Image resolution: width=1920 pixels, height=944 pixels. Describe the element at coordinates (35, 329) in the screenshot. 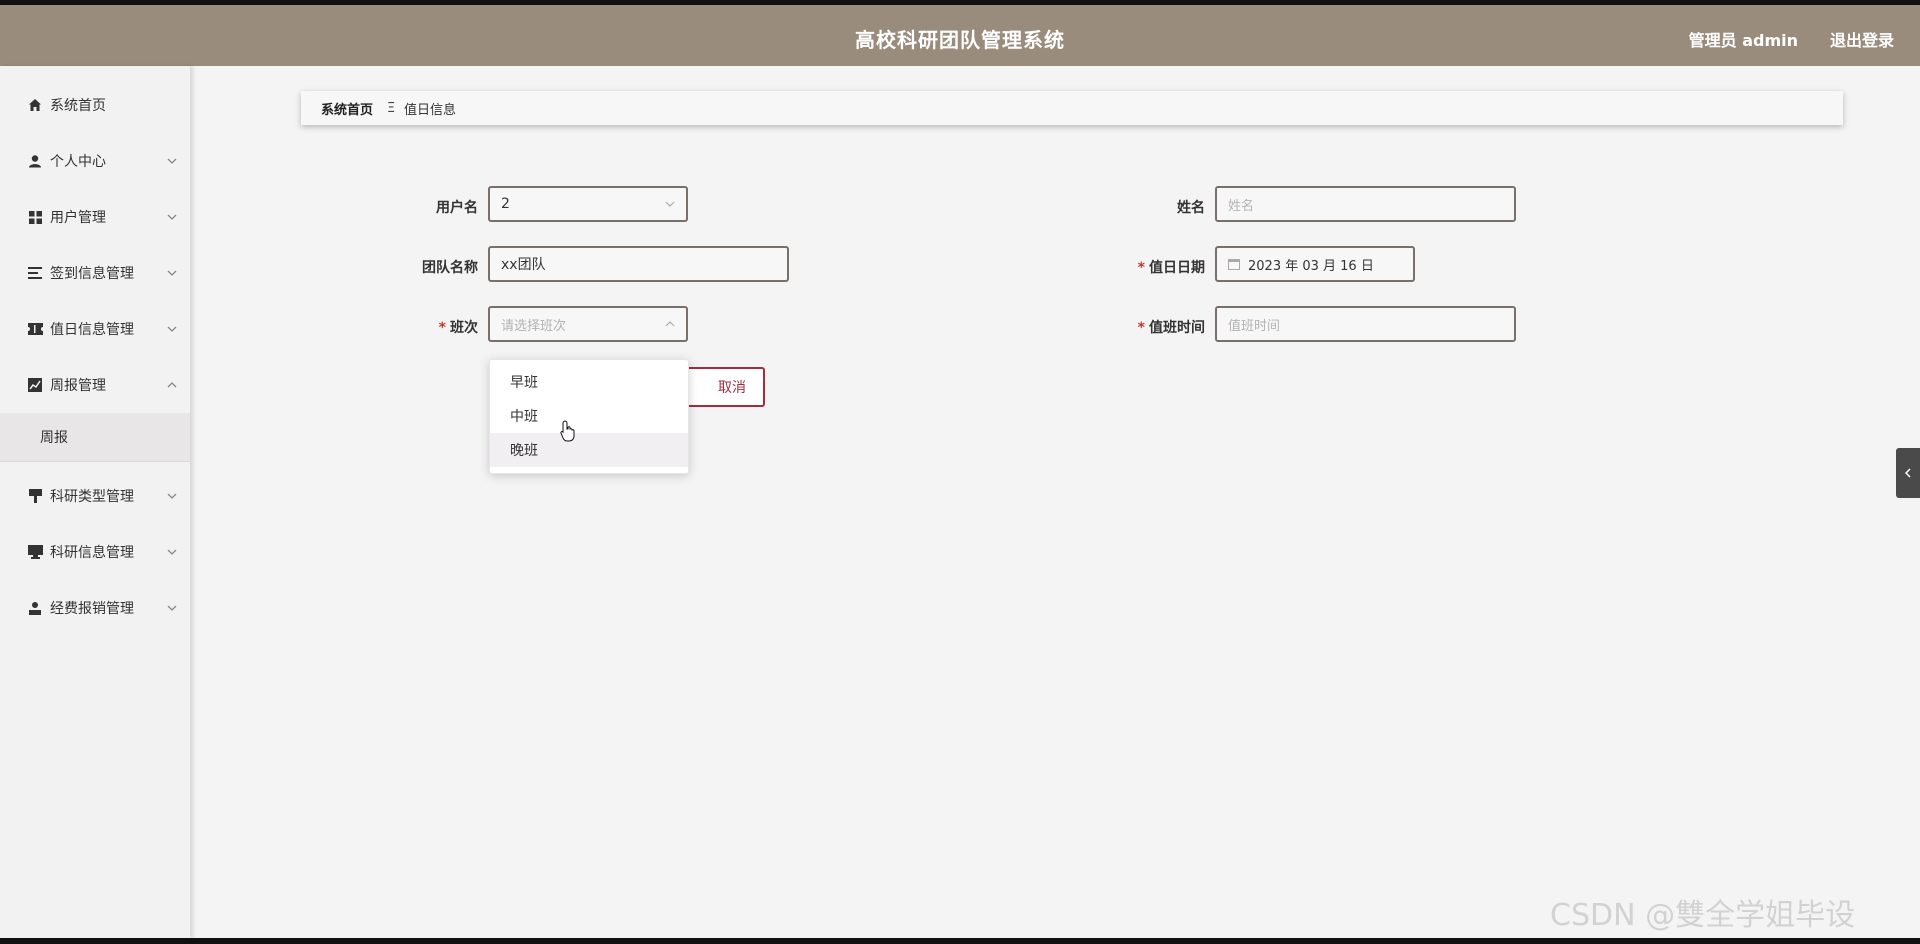

I see `ticket-icon` at that location.